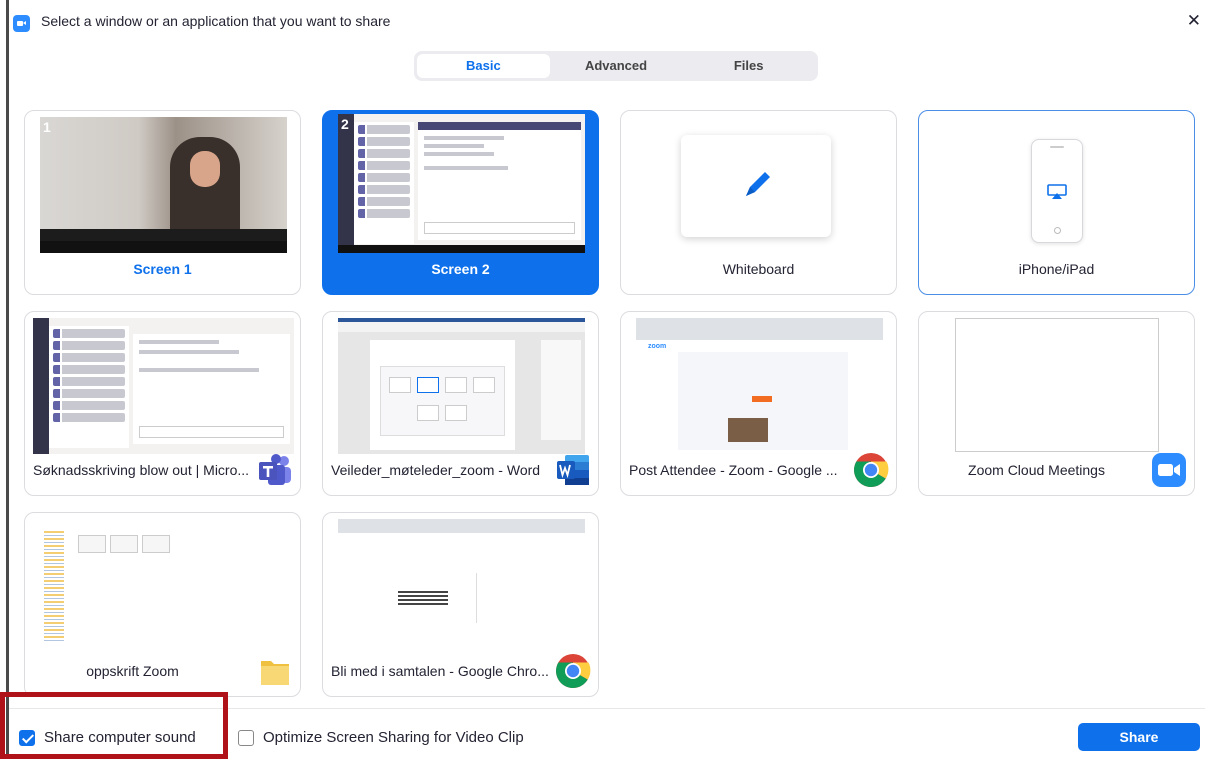  What do you see at coordinates (345, 124) in the screenshot?
I see `screen-number: 2` at bounding box center [345, 124].